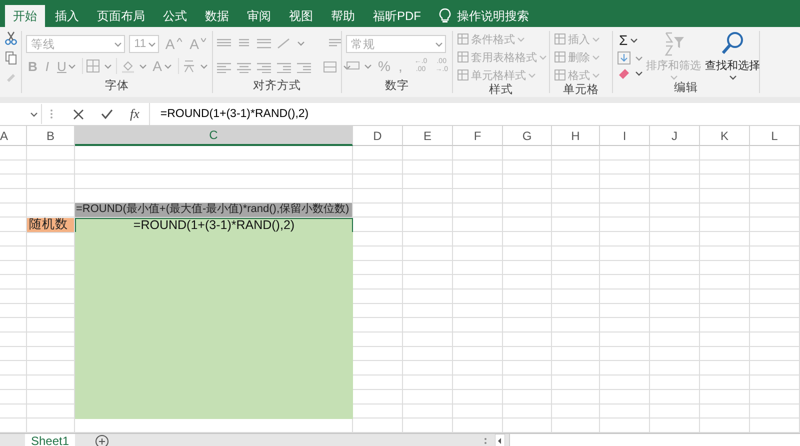 This screenshot has width=800, height=446. I want to click on group-label: 字体, so click(117, 86).